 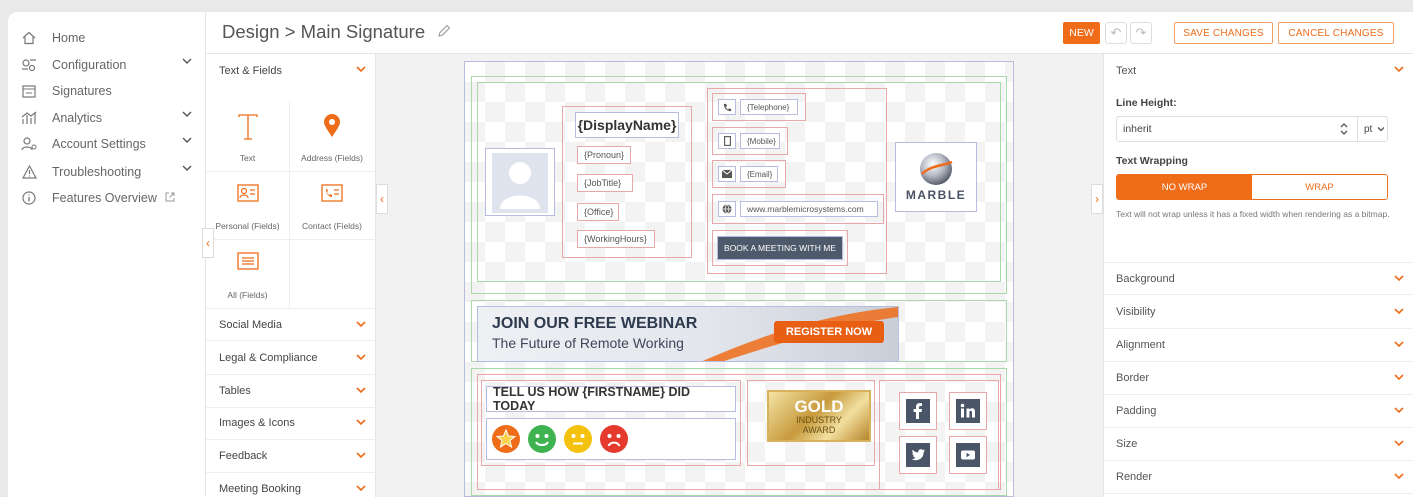 I want to click on props-section-render: Render, so click(x=1258, y=477).